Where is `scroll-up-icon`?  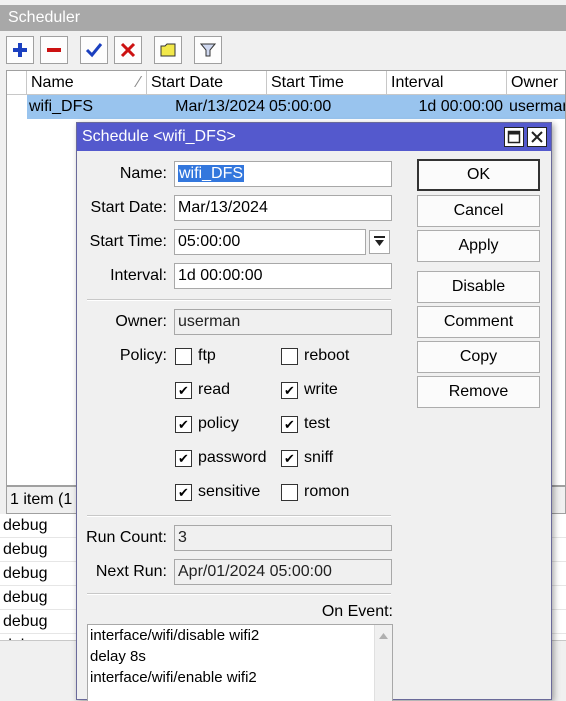 scroll-up-icon is located at coordinates (383, 636).